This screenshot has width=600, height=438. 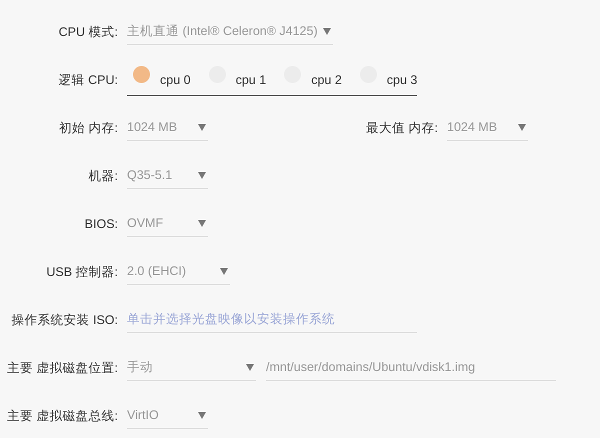 What do you see at coordinates (389, 78) in the screenshot?
I see `cpu-toggle: cpu 3` at bounding box center [389, 78].